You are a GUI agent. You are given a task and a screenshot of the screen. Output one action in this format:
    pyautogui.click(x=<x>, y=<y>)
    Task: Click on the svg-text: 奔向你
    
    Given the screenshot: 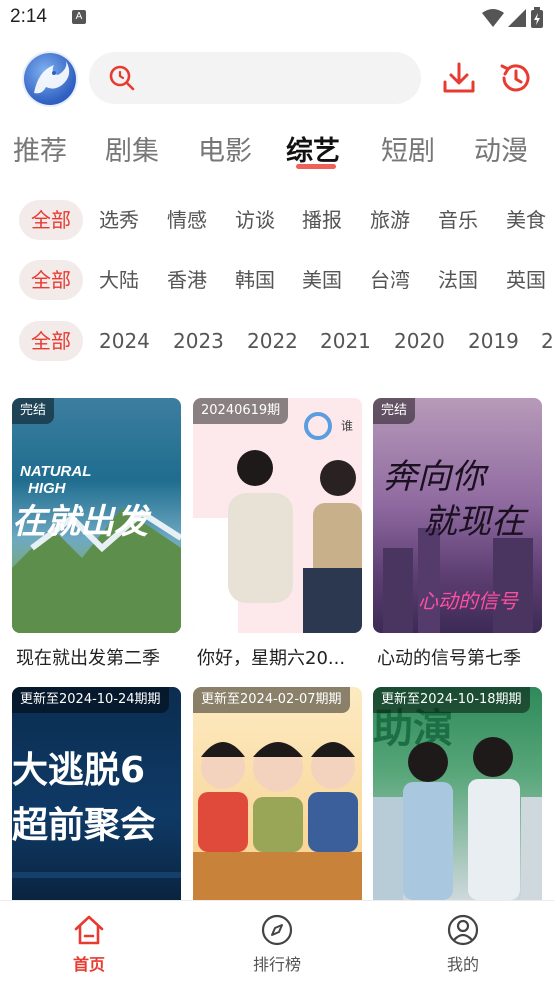 What is the action you would take?
    pyautogui.click(x=436, y=477)
    